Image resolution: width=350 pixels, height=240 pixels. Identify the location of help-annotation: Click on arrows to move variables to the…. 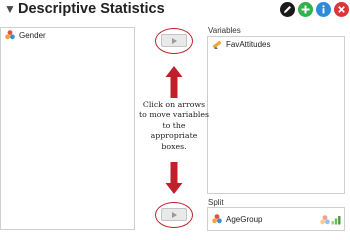
(174, 125).